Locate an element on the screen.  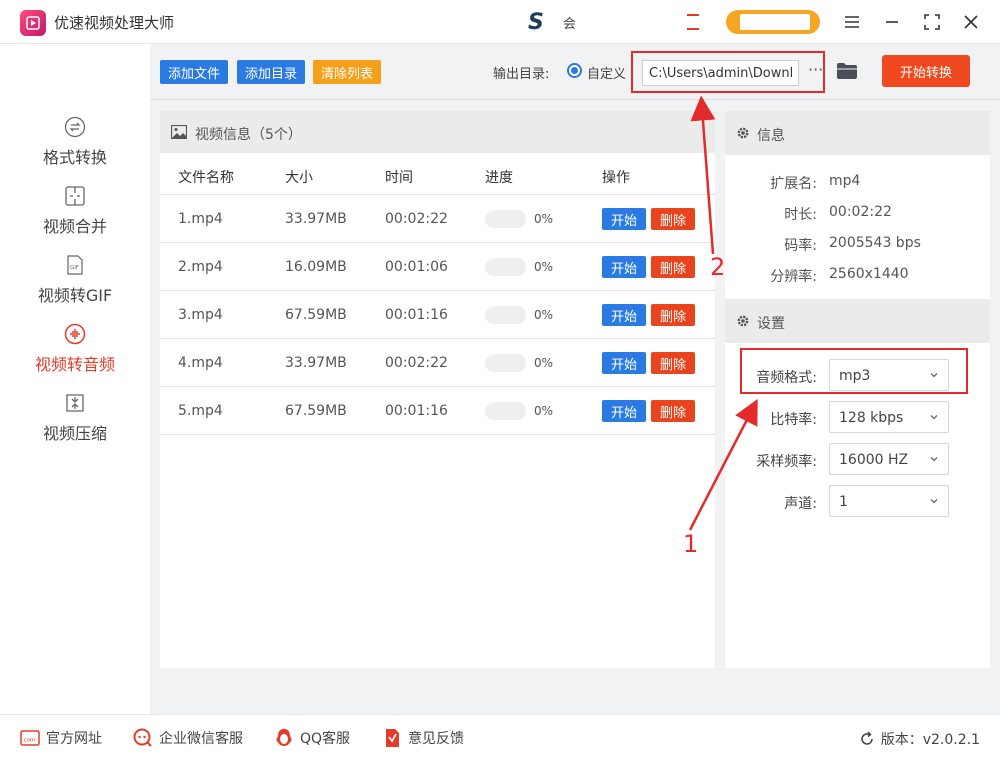
sample-rate-value: 16000 HZ is located at coordinates (874, 460).